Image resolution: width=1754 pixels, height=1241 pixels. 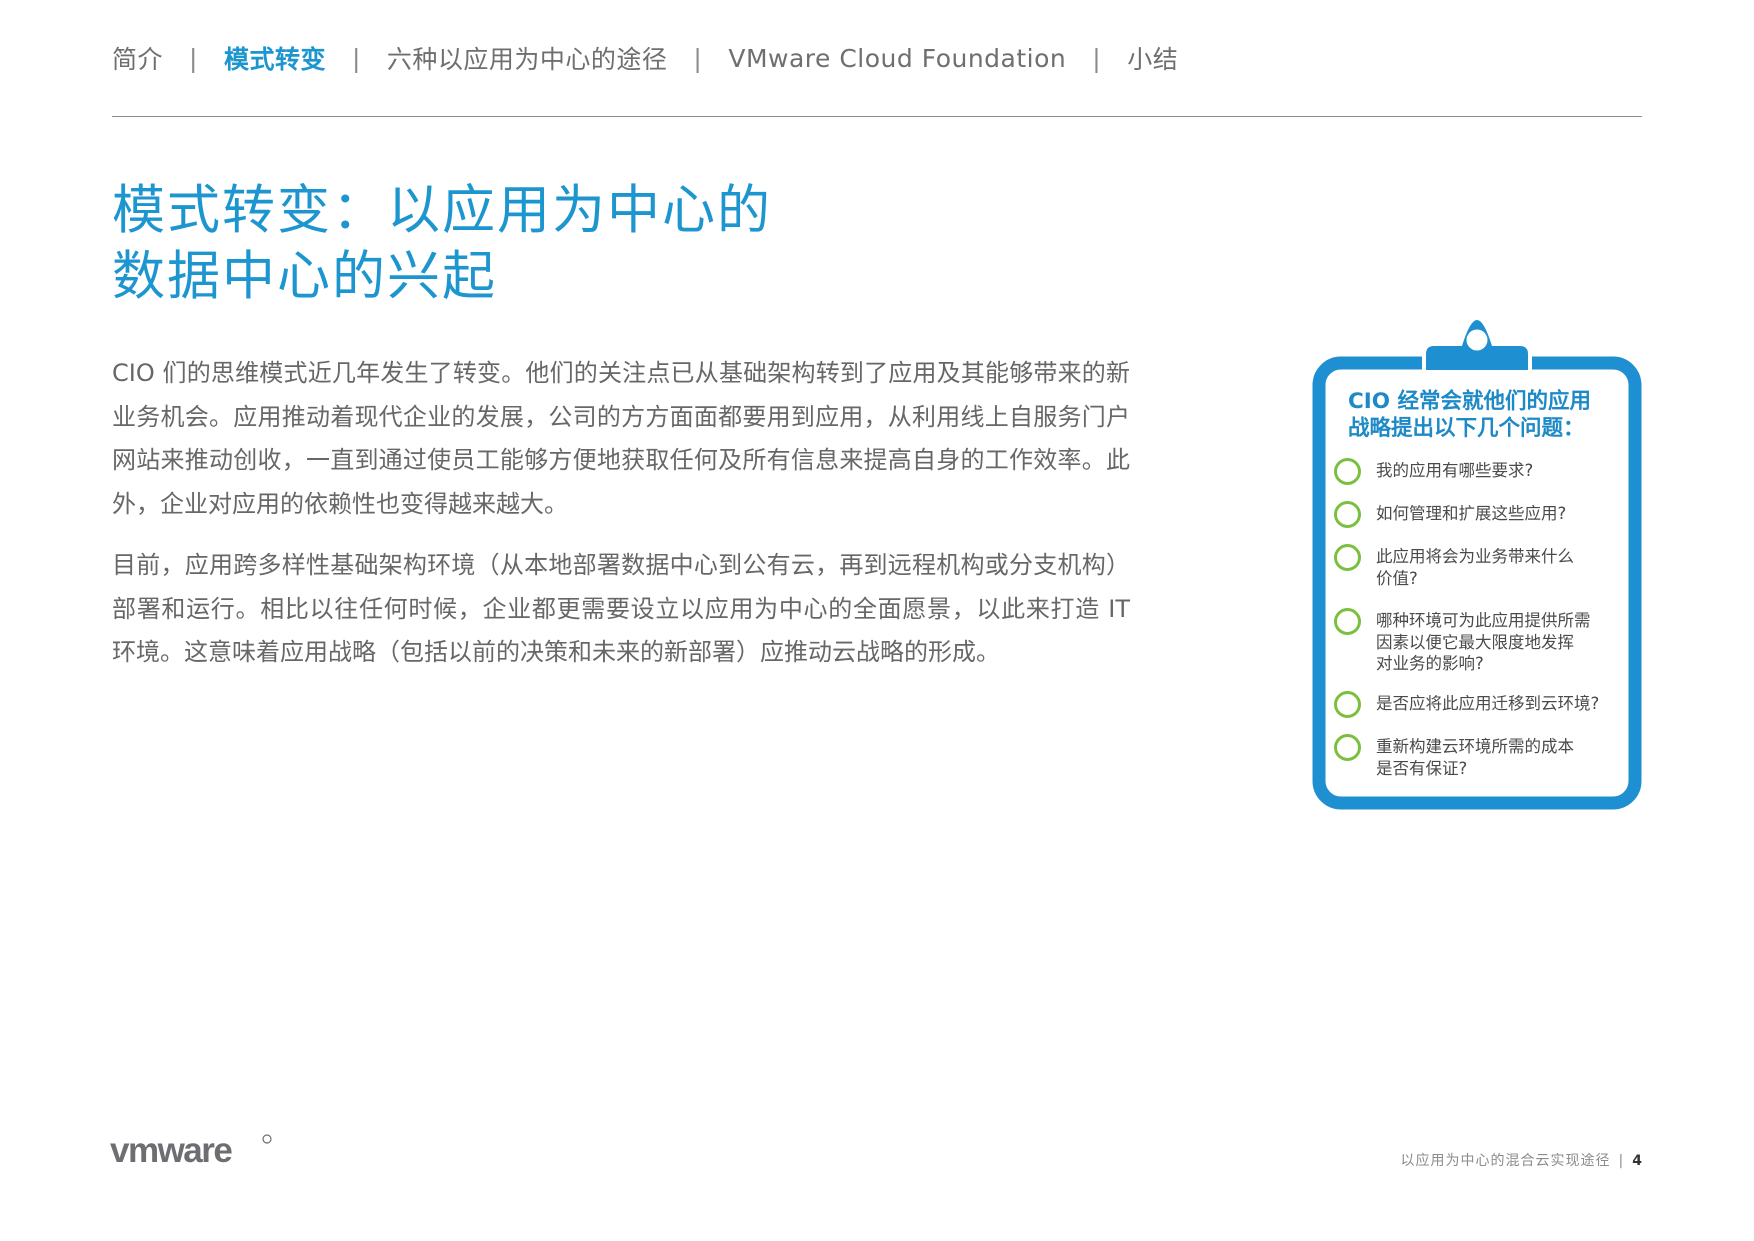 I want to click on question-text: 哪种环境可为此应用提供所需, so click(x=1483, y=620).